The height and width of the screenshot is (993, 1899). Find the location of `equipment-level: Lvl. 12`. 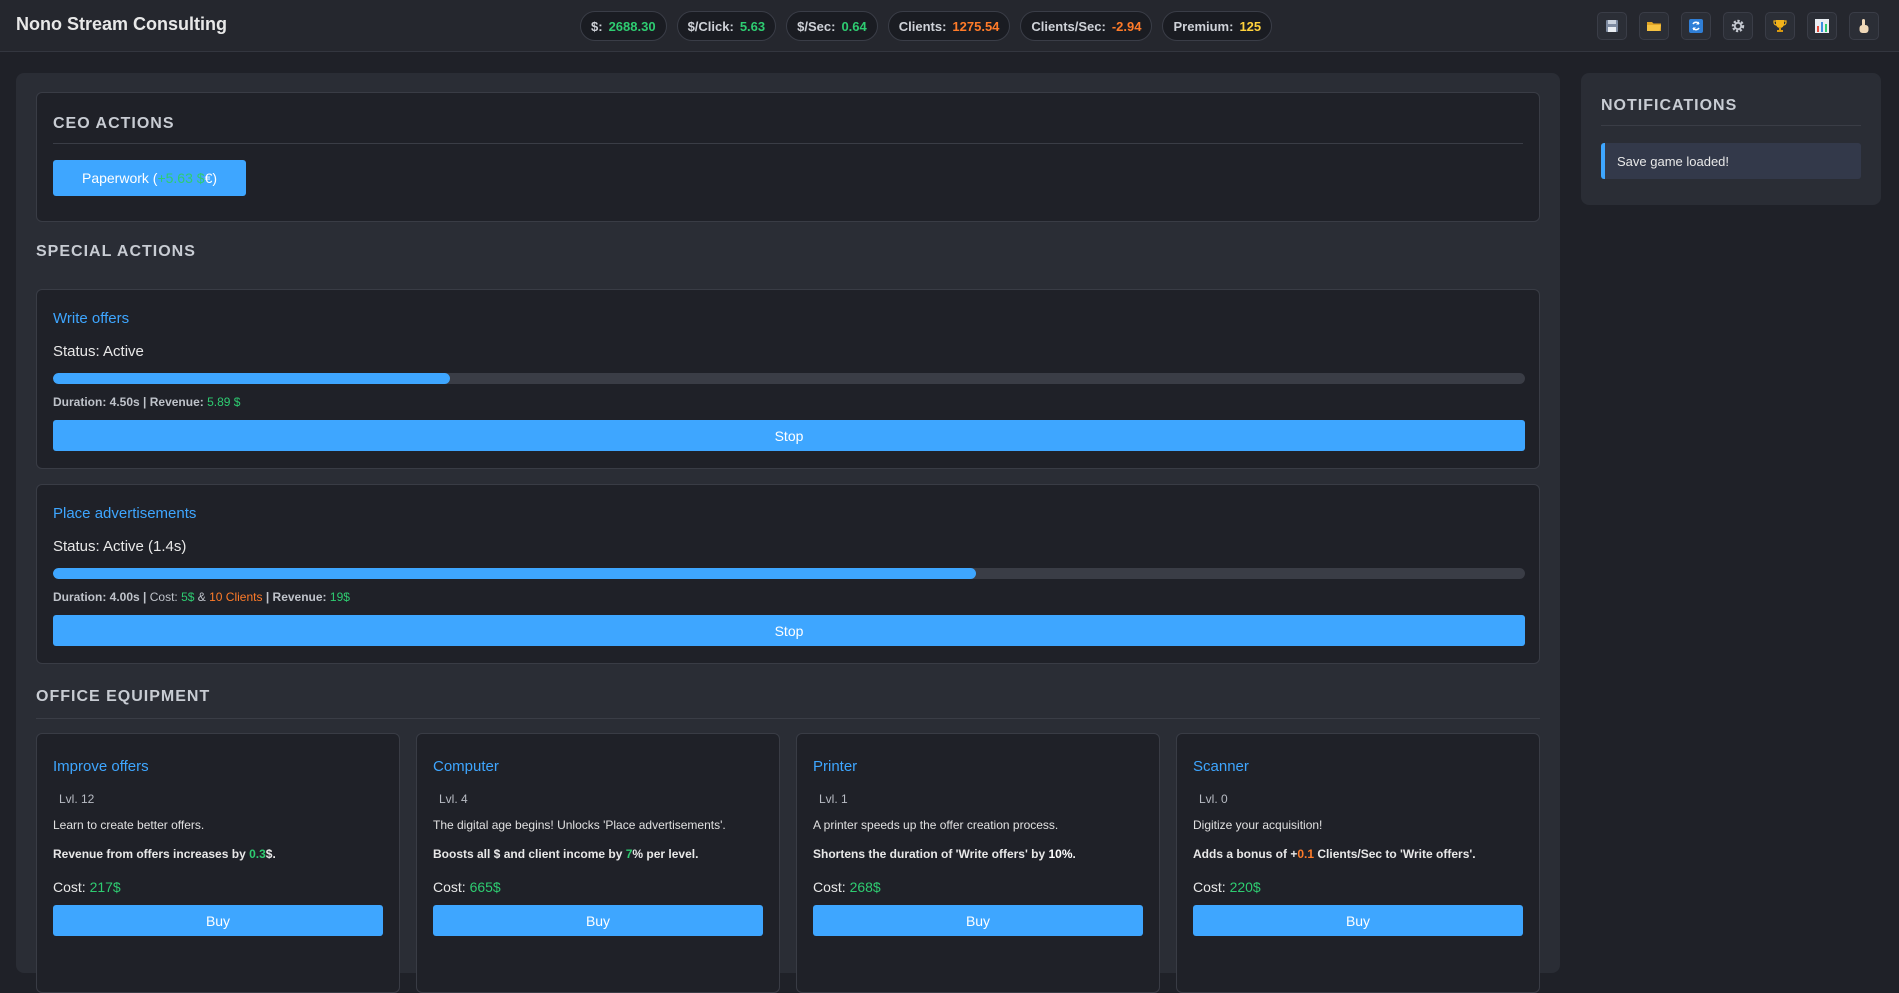

equipment-level: Lvl. 12 is located at coordinates (77, 799).